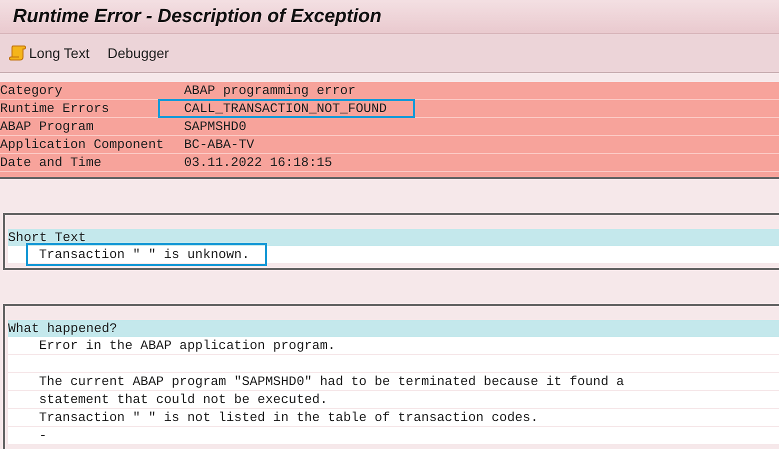  I want to click on text-line: Error in the ABAP application program., so click(187, 345).